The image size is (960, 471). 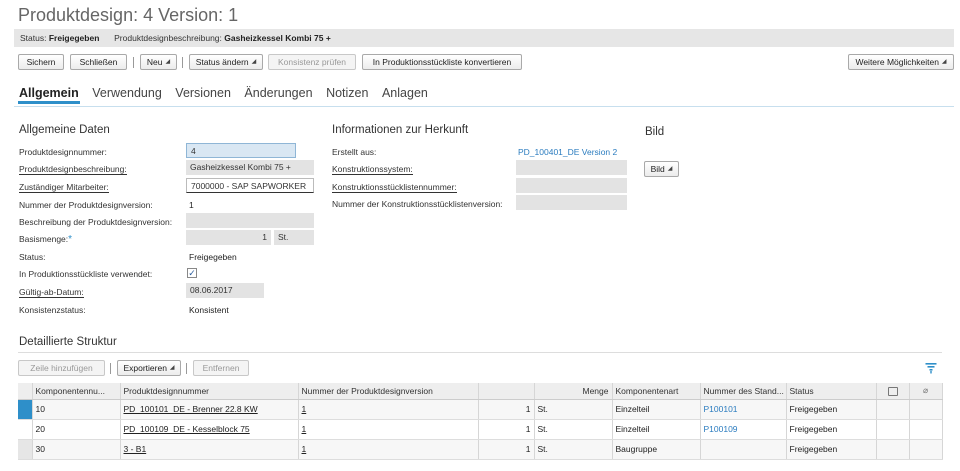 I want to click on design-system-field, so click(x=571, y=167).